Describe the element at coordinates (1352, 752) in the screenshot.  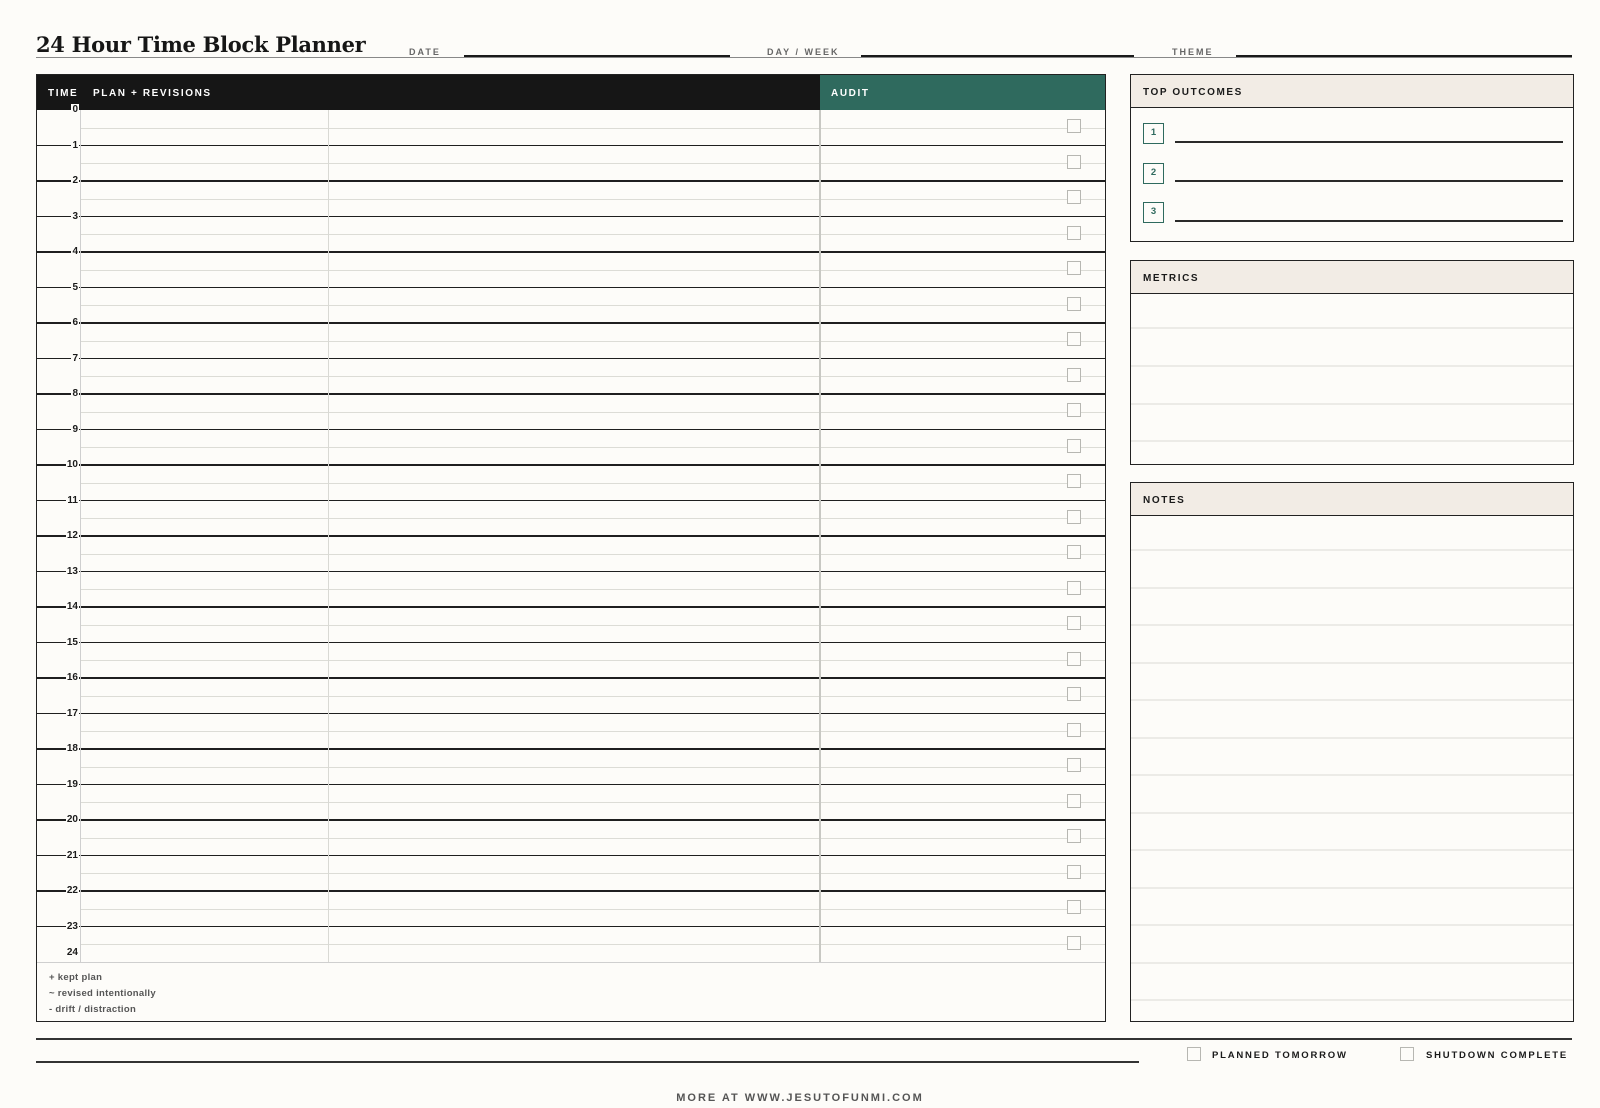
I see `notes-panel: NOTES` at that location.